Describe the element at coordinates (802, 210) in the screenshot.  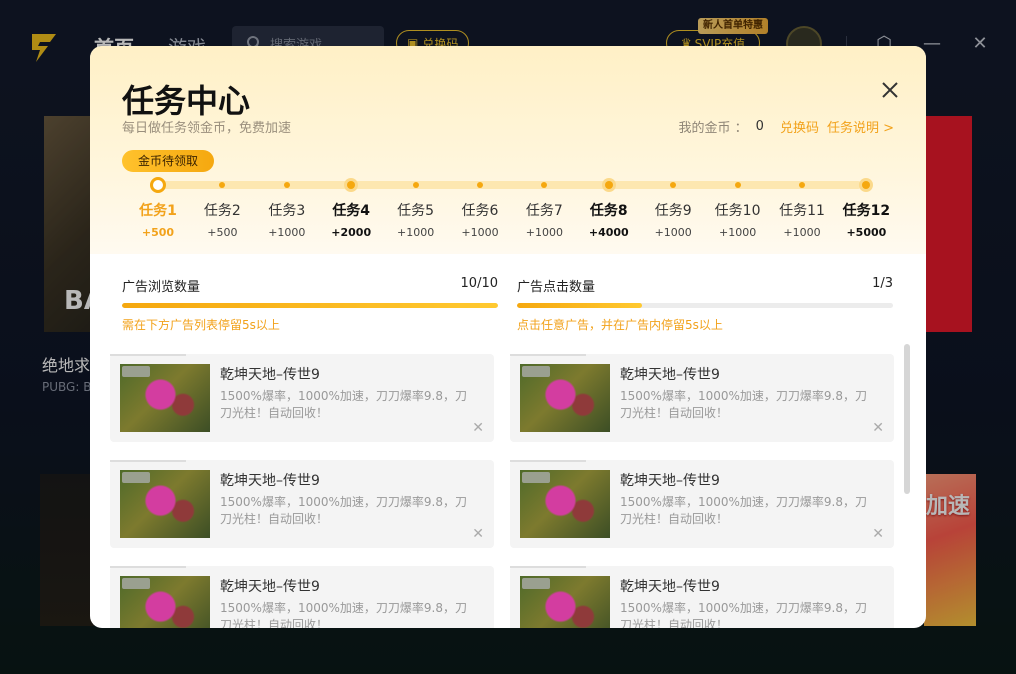
I see `task-step-label: 任务11` at that location.